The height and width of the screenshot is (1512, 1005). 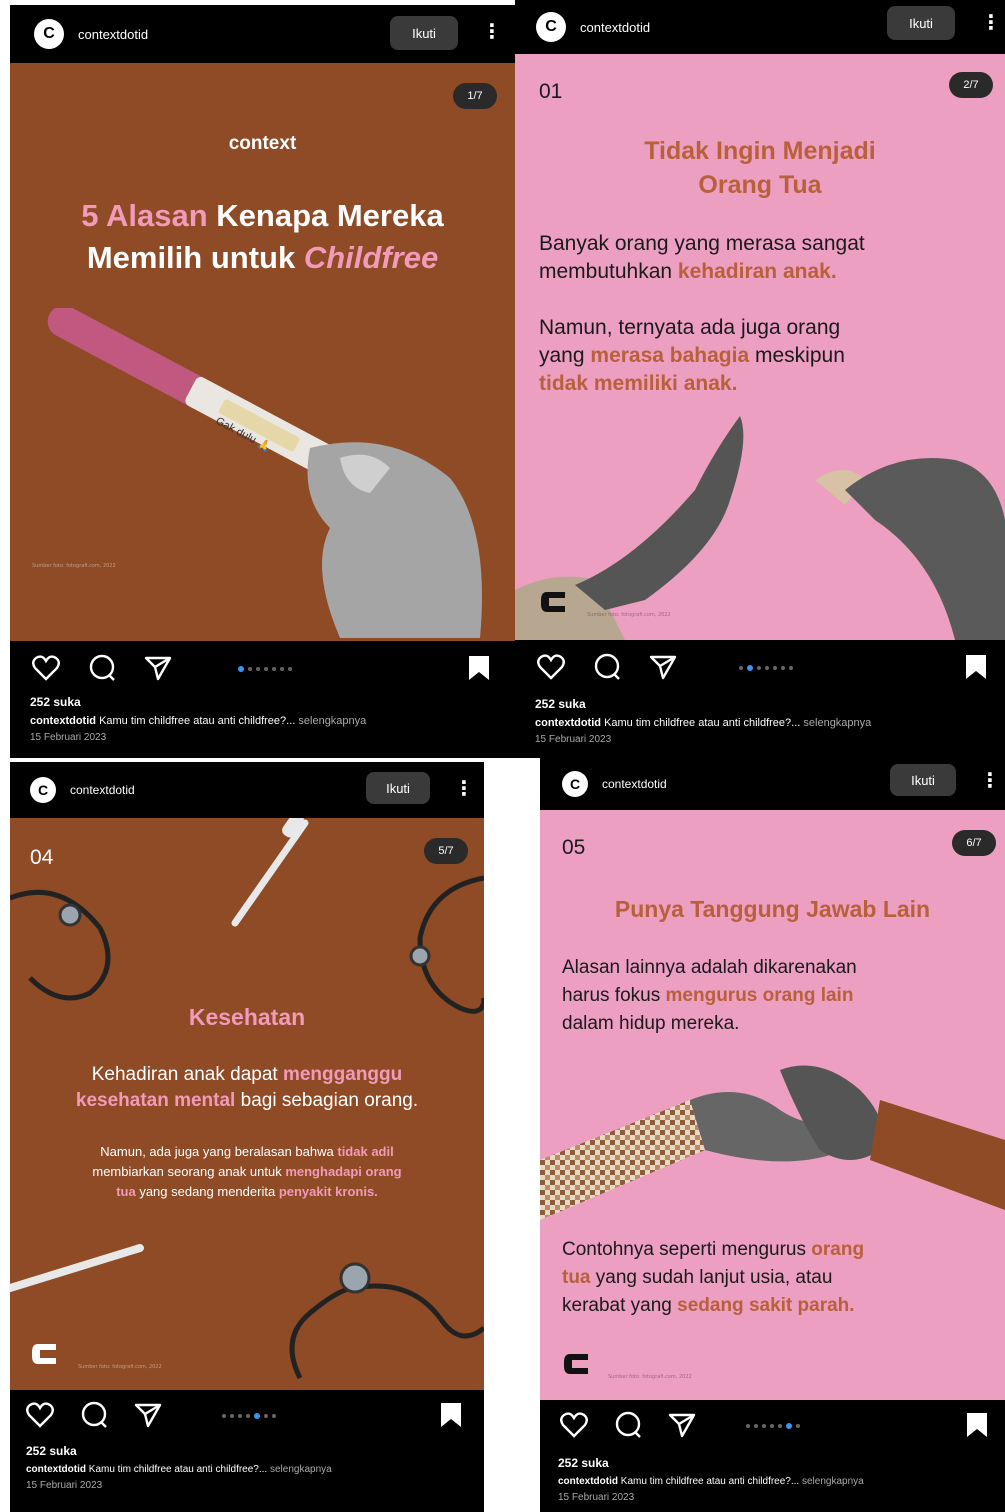 I want to click on highlight: tidak adil, so click(x=365, y=1151).